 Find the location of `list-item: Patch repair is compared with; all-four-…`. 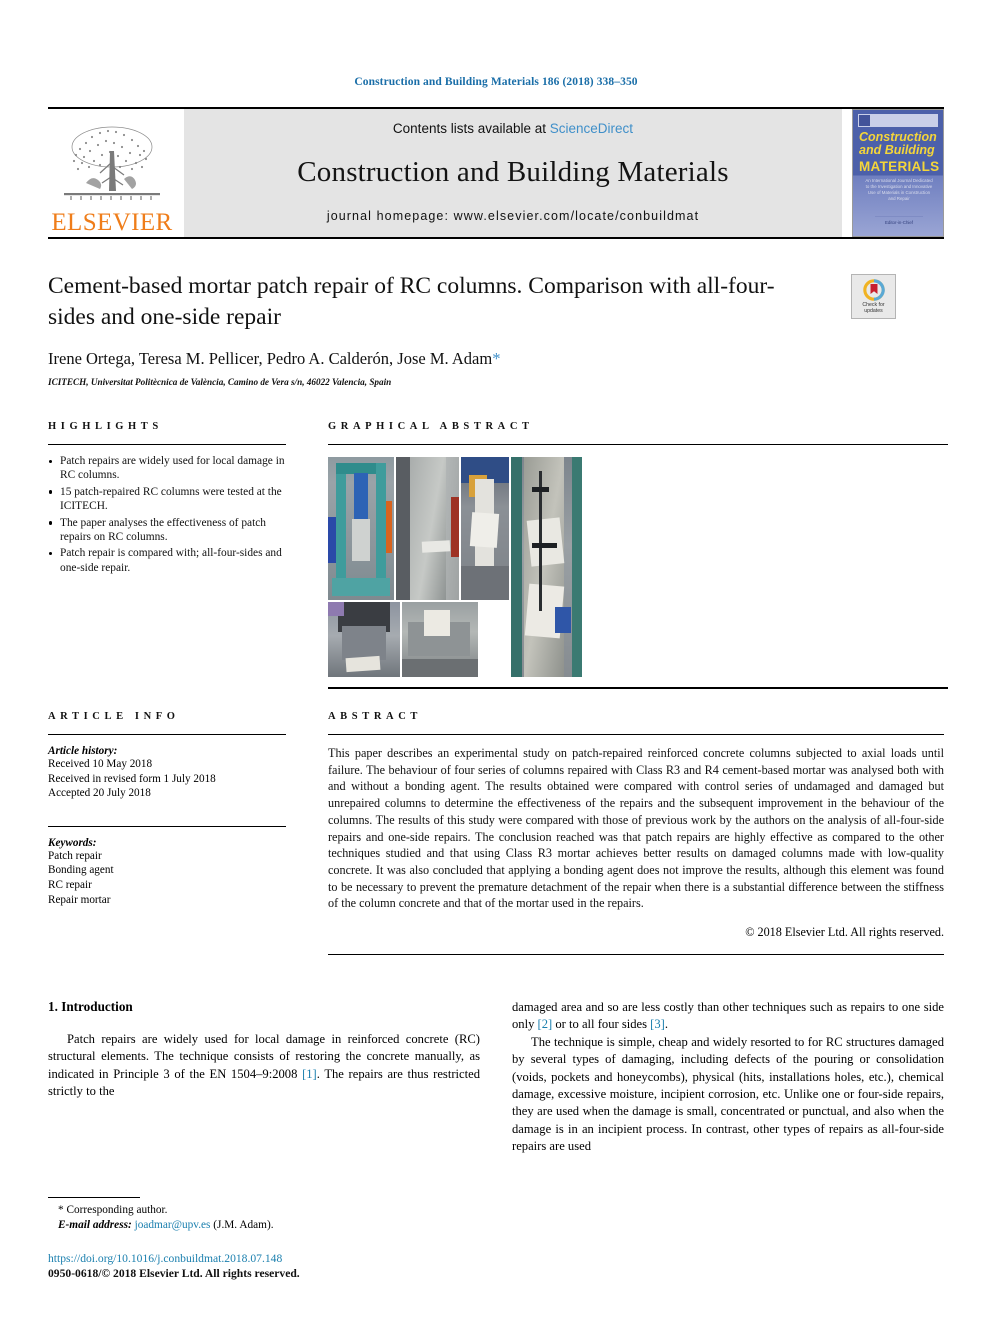

list-item: Patch repair is compared with; all-four-… is located at coordinates (167, 560).